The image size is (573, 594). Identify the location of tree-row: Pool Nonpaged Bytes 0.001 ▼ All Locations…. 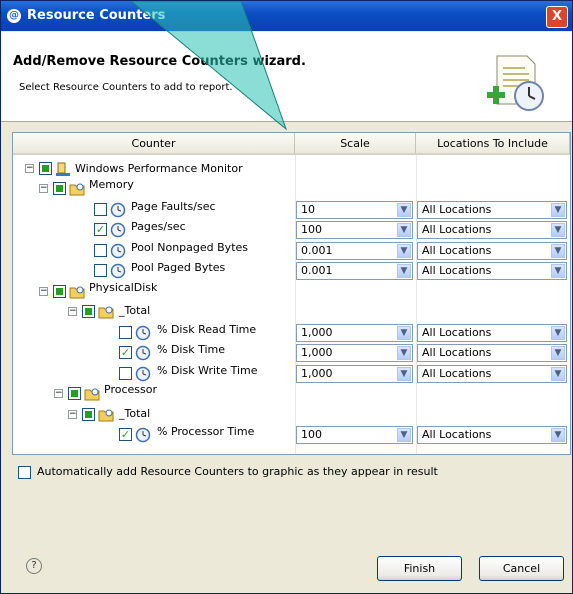
(291, 251).